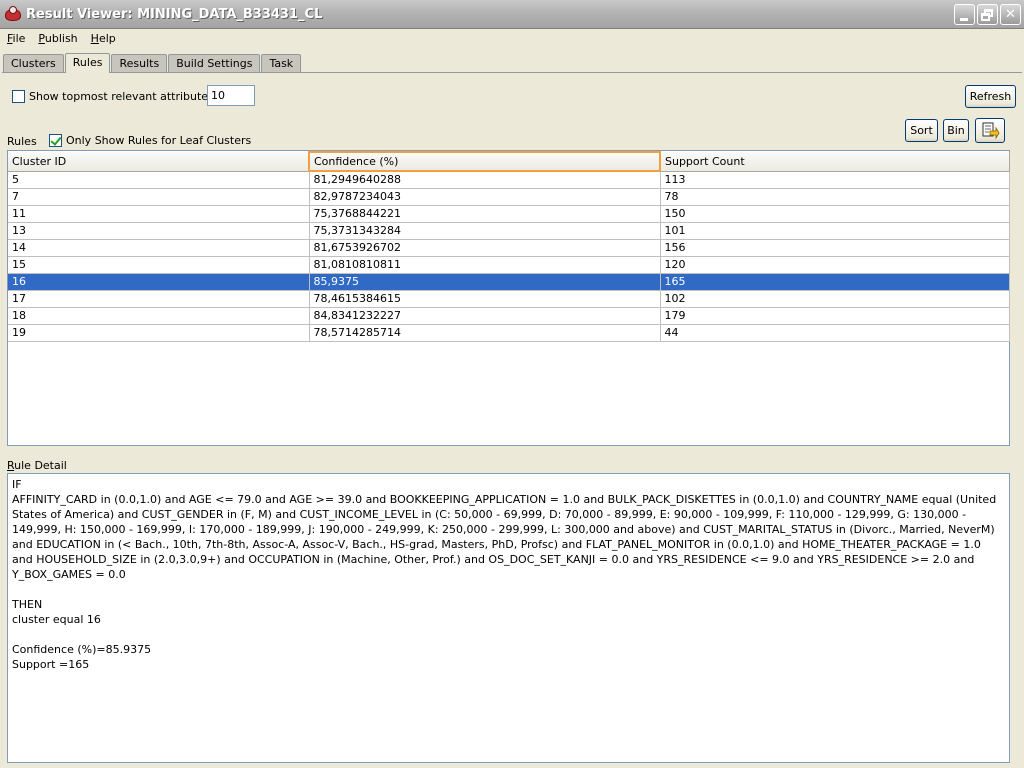 This screenshot has height=768, width=1024. Describe the element at coordinates (987, 14) in the screenshot. I see `restore-button` at that location.